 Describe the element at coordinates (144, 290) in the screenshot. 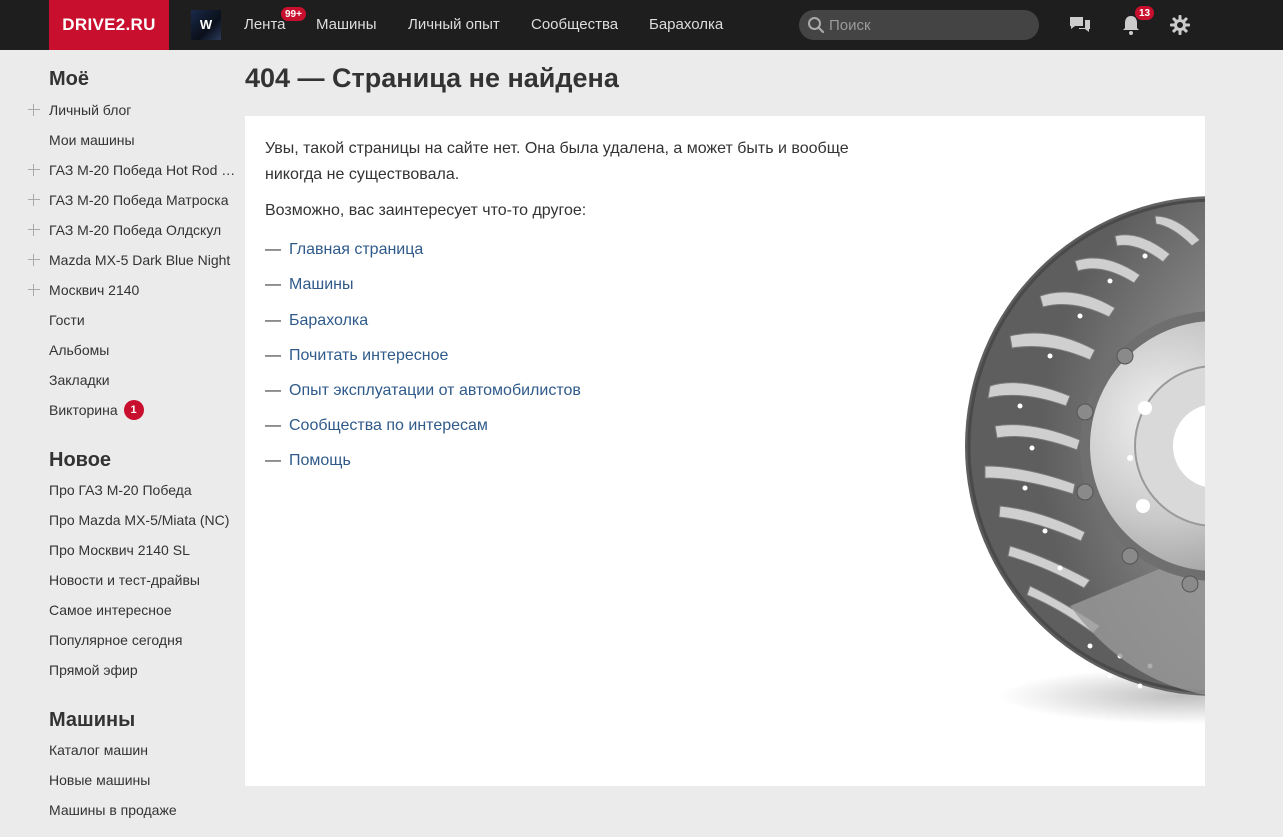

I see `sidebar-item-car-moskvich: Москвич 2140` at that location.